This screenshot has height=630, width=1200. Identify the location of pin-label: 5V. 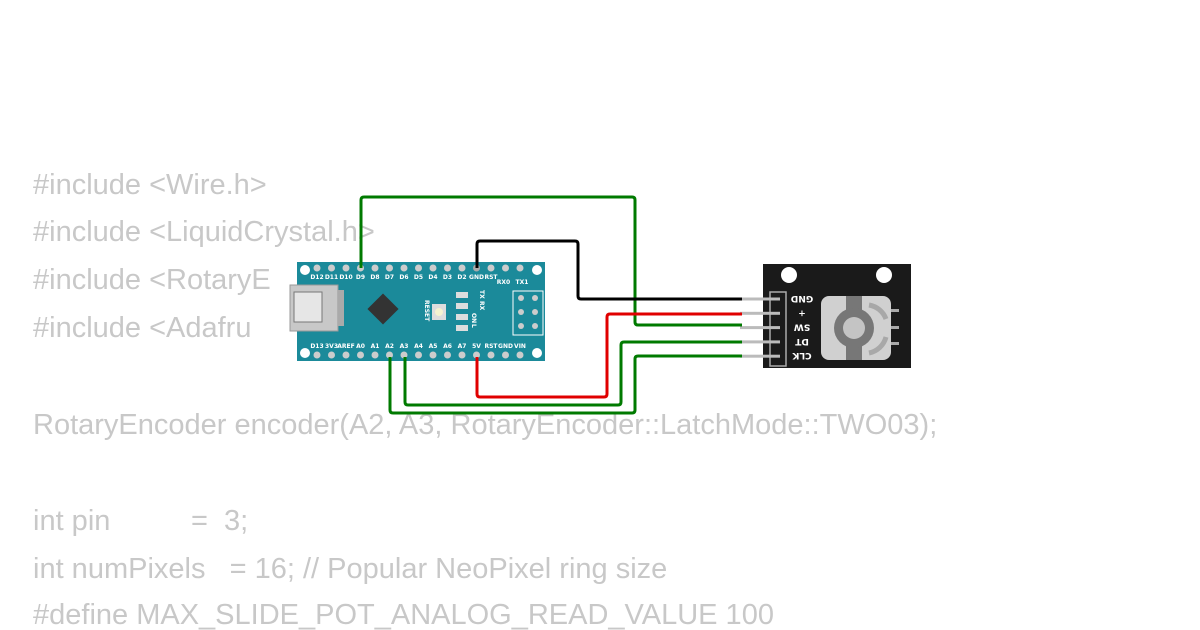
(476, 346).